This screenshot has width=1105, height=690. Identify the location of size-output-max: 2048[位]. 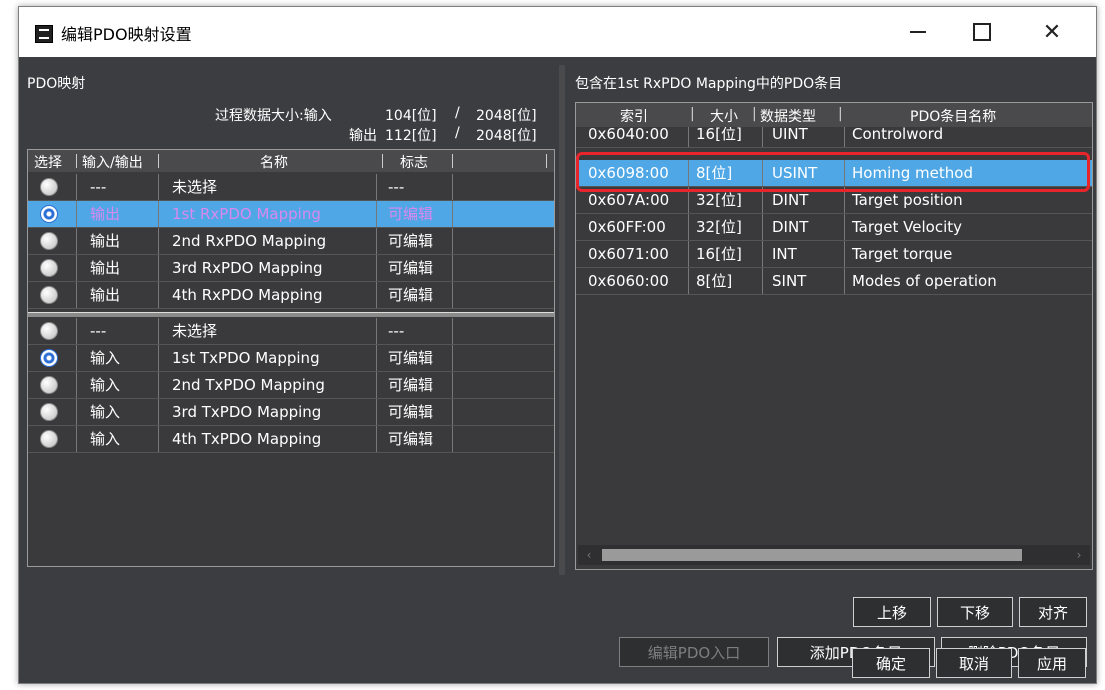
(506, 136).